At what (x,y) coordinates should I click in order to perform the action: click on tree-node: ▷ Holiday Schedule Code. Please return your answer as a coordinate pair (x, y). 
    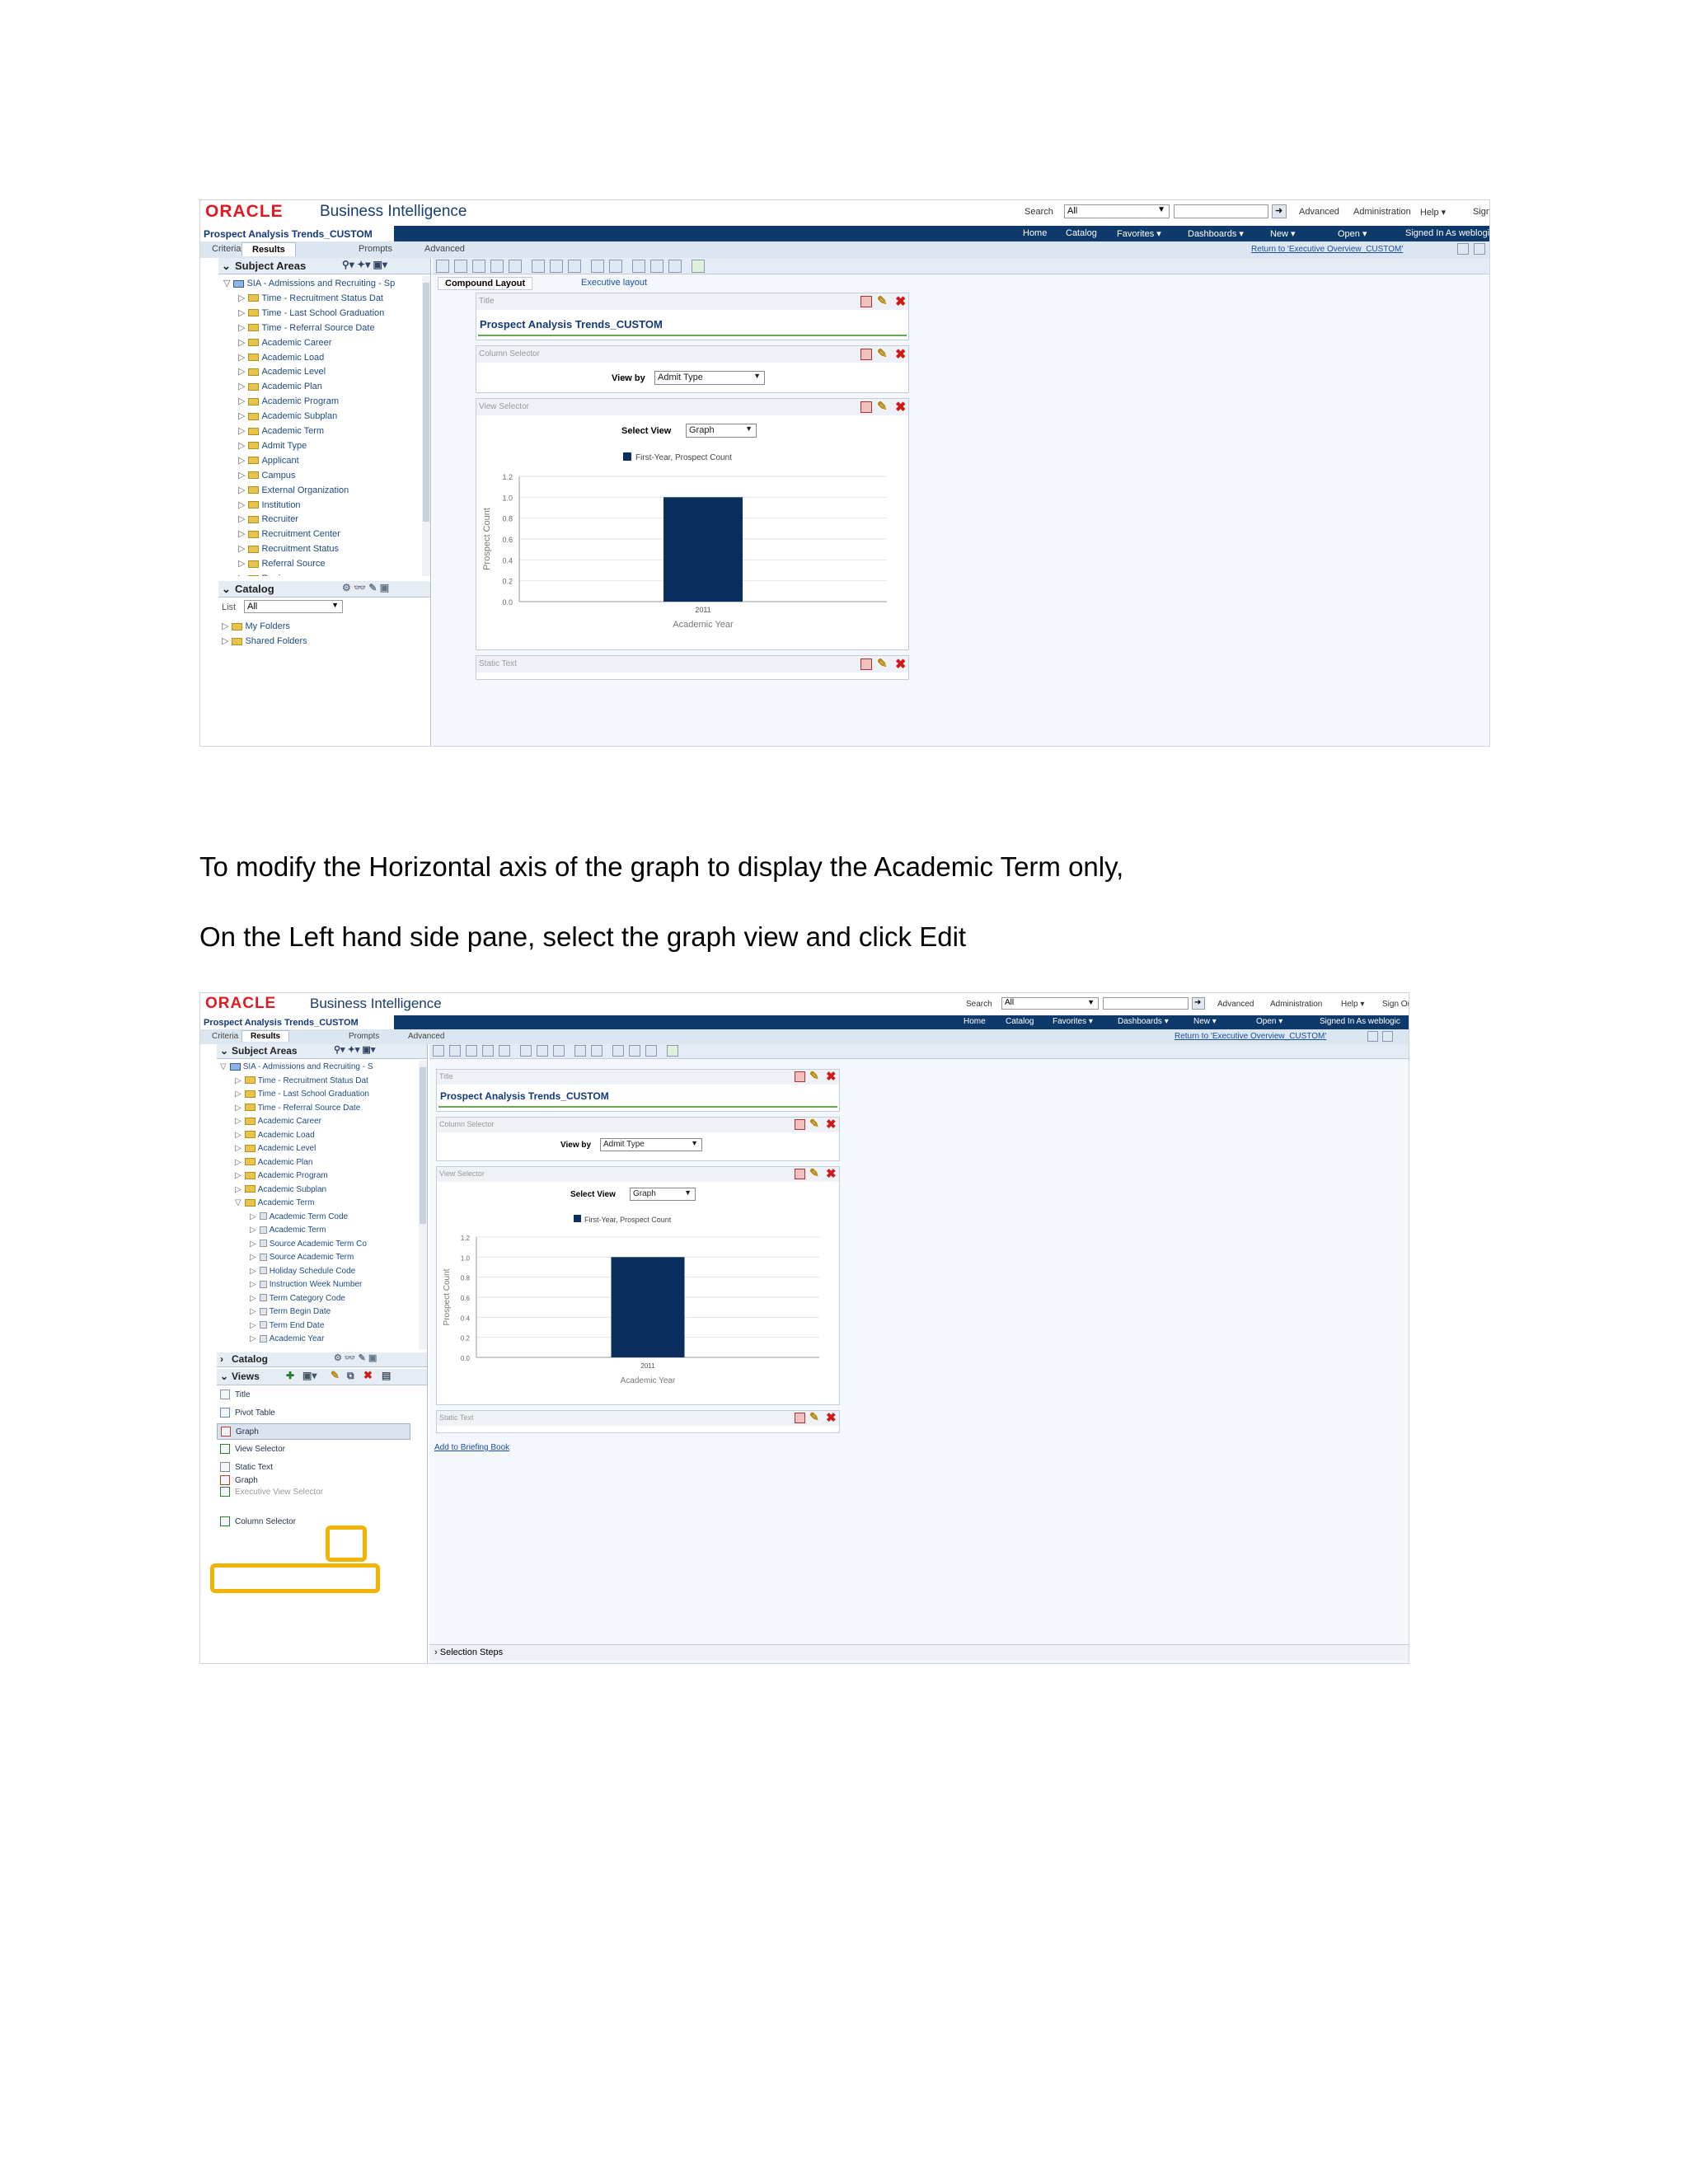
    Looking at the image, I should click on (303, 1271).